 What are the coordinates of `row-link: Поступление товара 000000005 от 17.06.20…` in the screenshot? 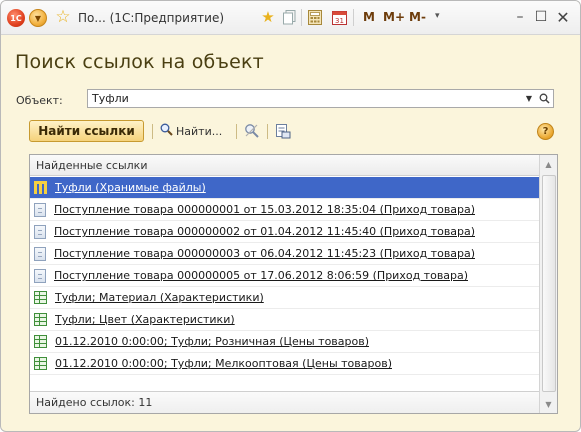 It's located at (261, 275).